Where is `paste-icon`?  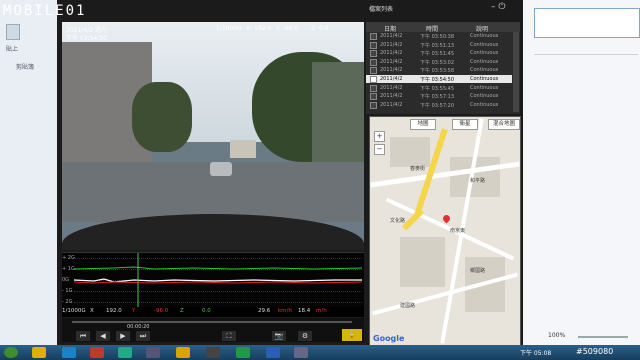 paste-icon is located at coordinates (13, 32).